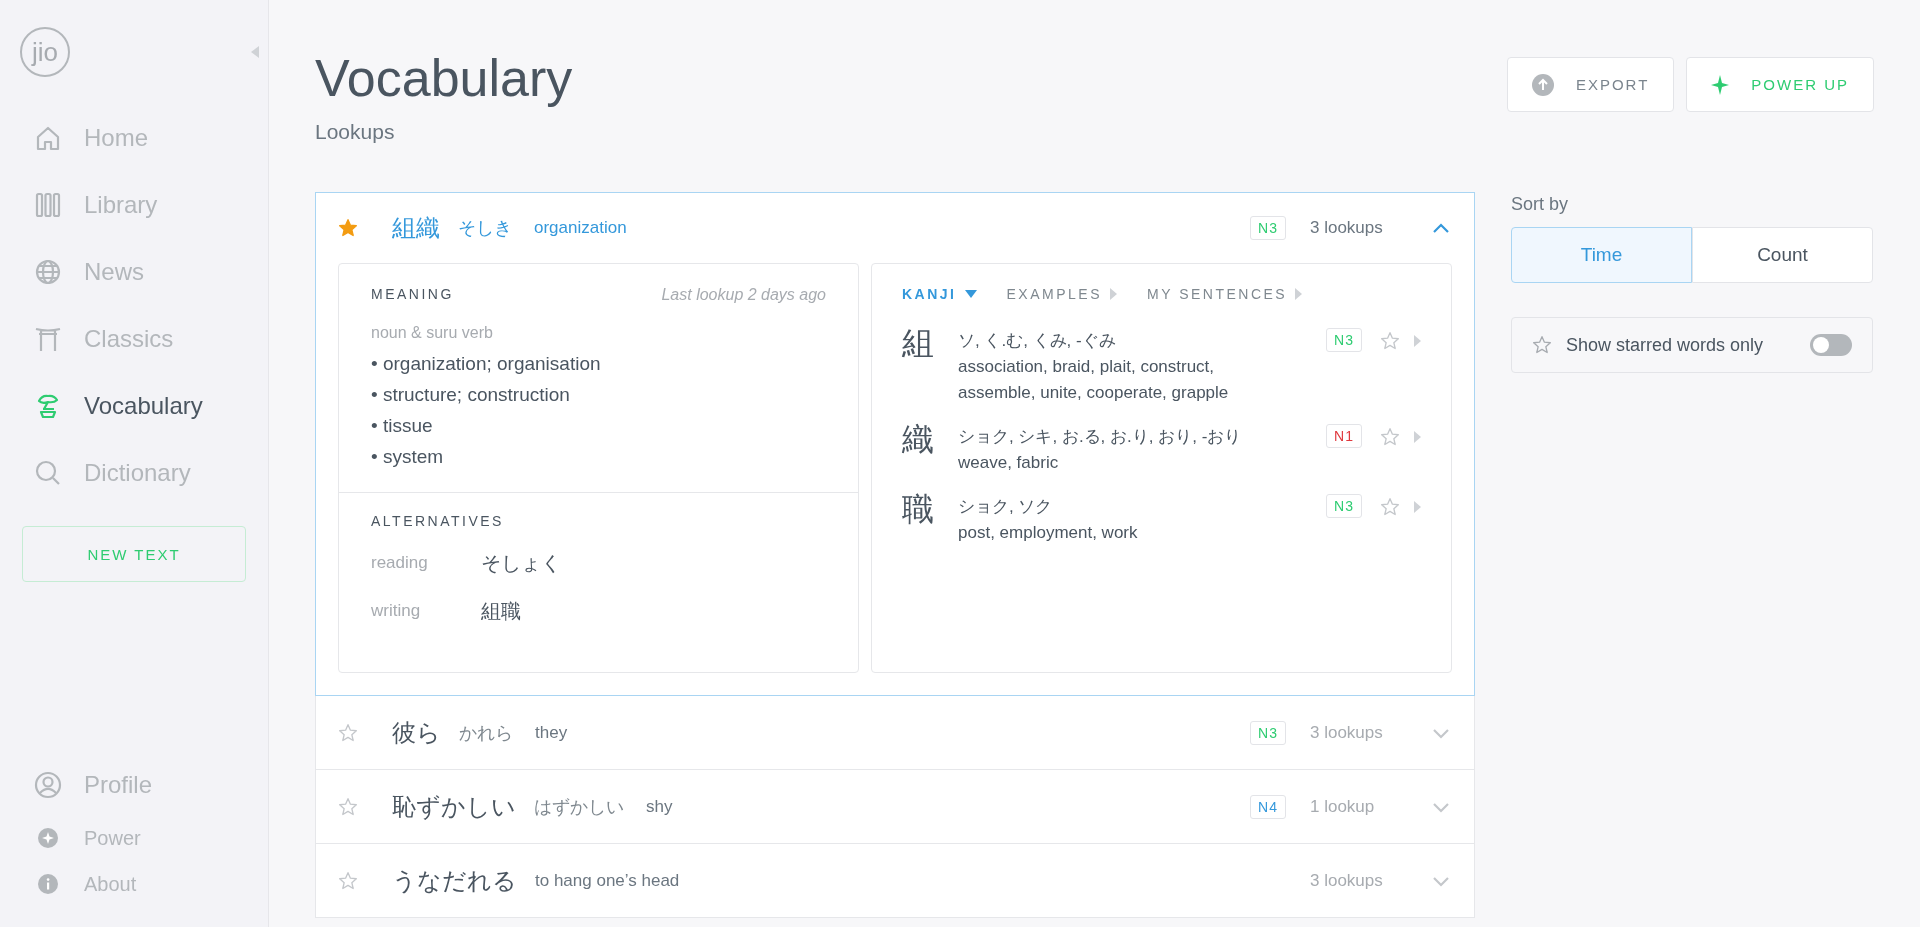 This screenshot has height=927, width=1920. Describe the element at coordinates (48, 884) in the screenshot. I see `info-icon` at that location.